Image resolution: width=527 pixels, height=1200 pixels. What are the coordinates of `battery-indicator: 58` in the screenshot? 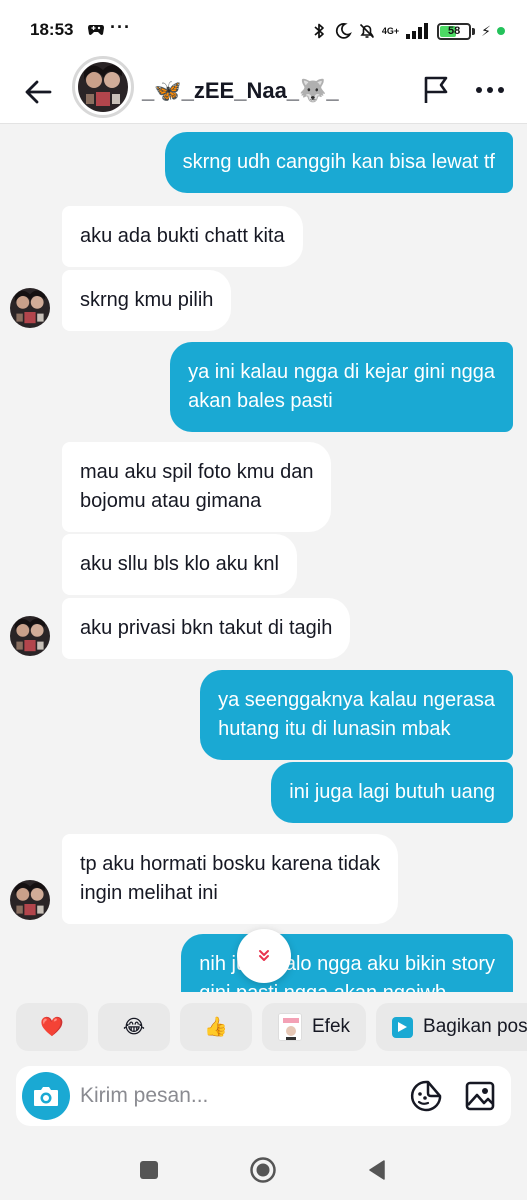 It's located at (454, 31).